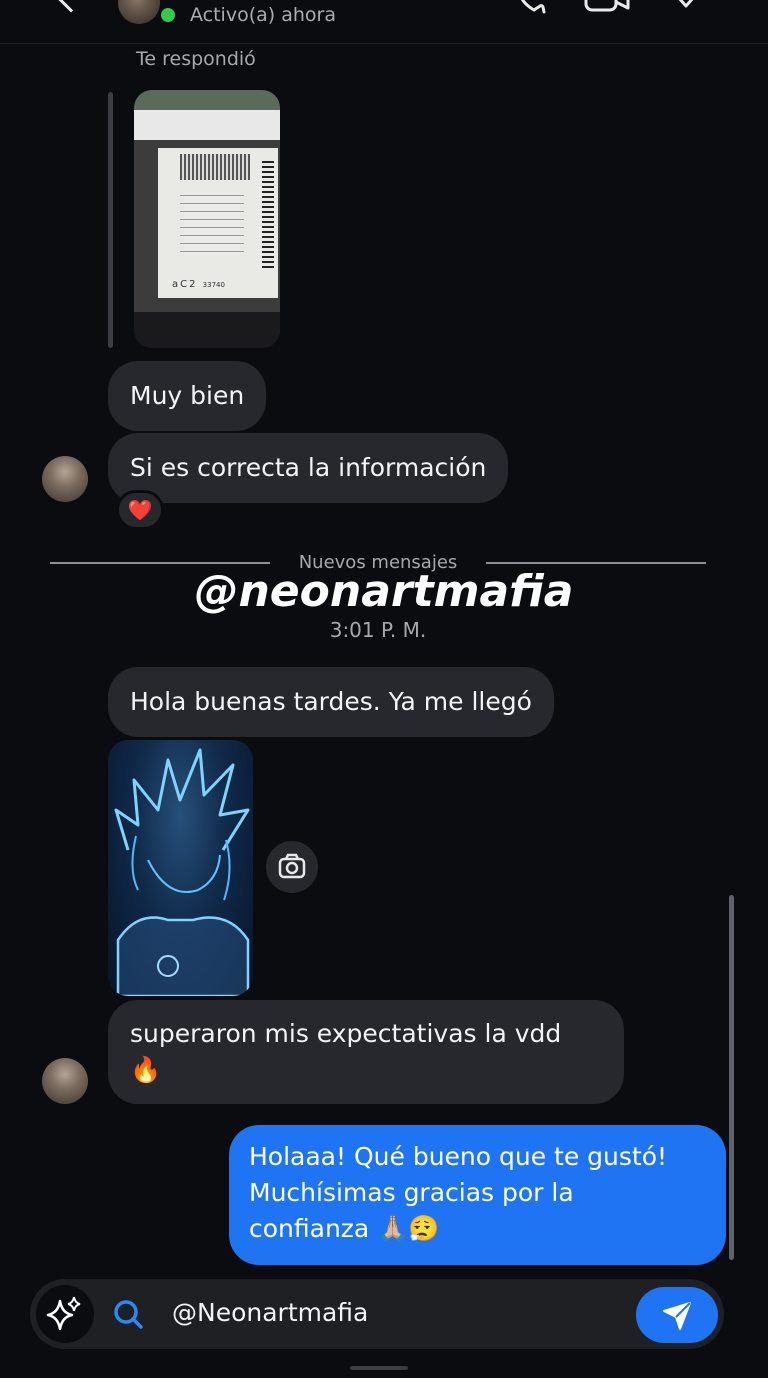  What do you see at coordinates (215, 167) in the screenshot?
I see `photo-document-header` at bounding box center [215, 167].